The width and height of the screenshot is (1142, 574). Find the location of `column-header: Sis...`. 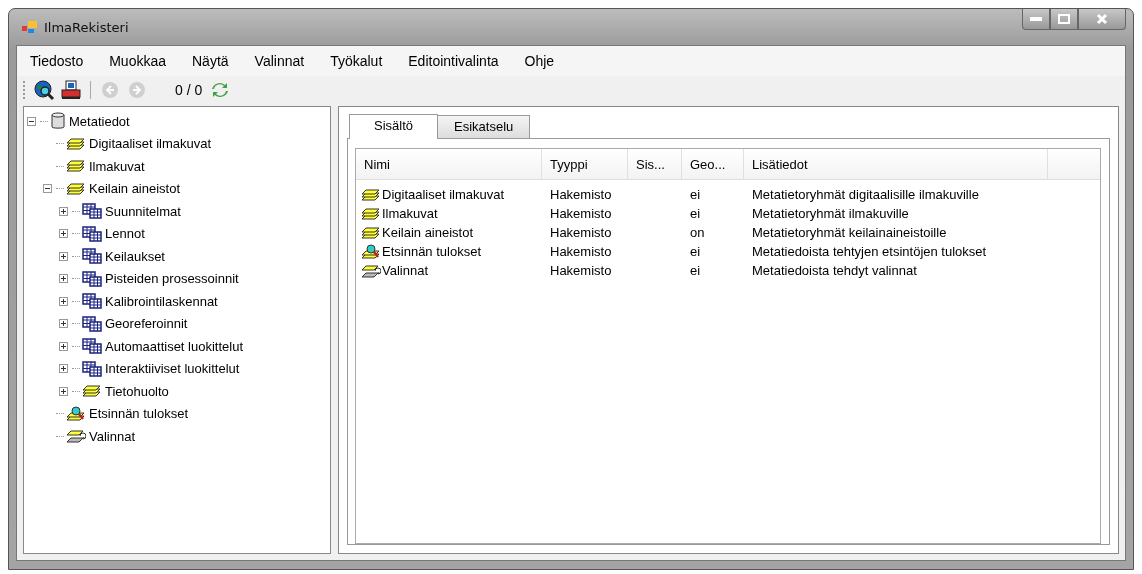

column-header: Sis... is located at coordinates (655, 164).